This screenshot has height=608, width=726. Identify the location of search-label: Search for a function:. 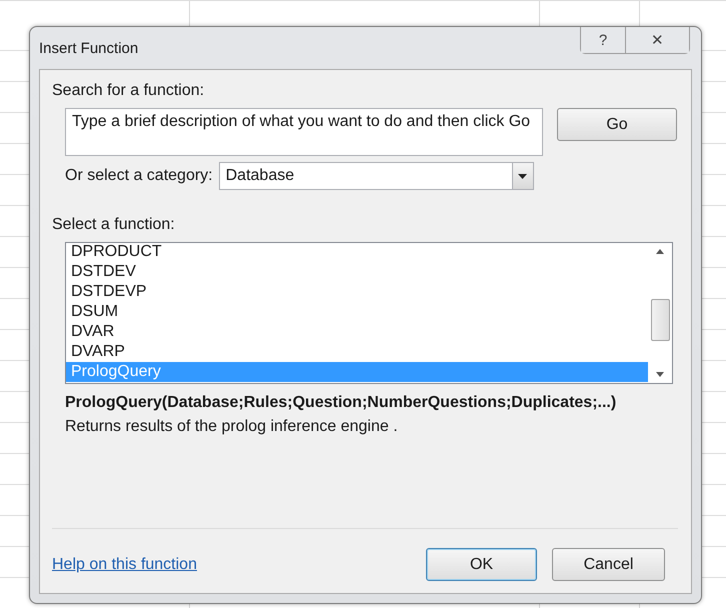
(128, 90).